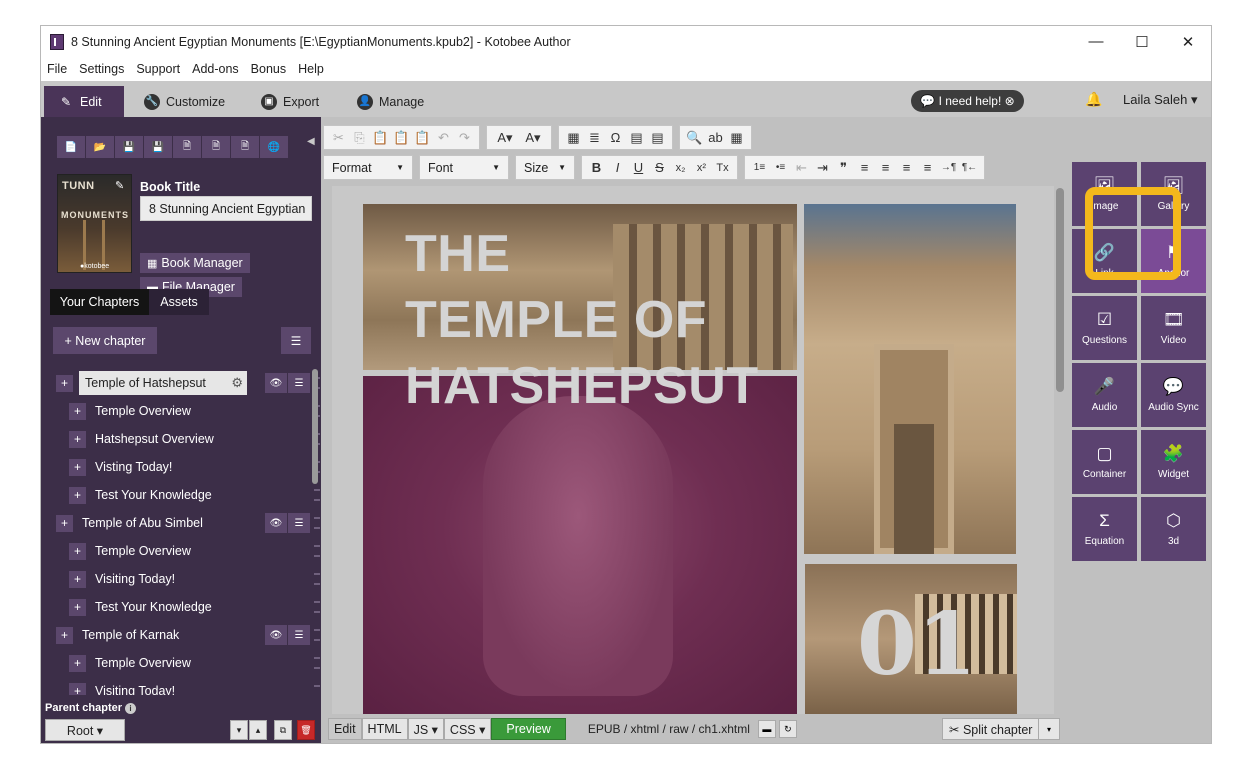 This screenshot has width=1250, height=770. Describe the element at coordinates (188, 523) in the screenshot. I see `chapter-item: + Temple of Abu Simbel 👁 ☰` at that location.